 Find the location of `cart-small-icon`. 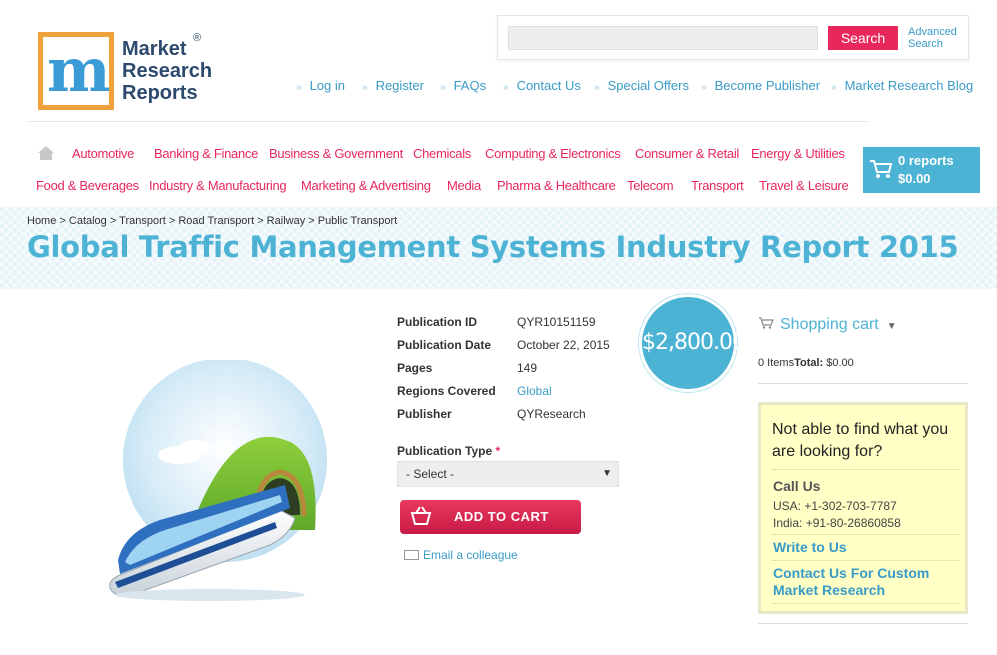

cart-small-icon is located at coordinates (766, 323).